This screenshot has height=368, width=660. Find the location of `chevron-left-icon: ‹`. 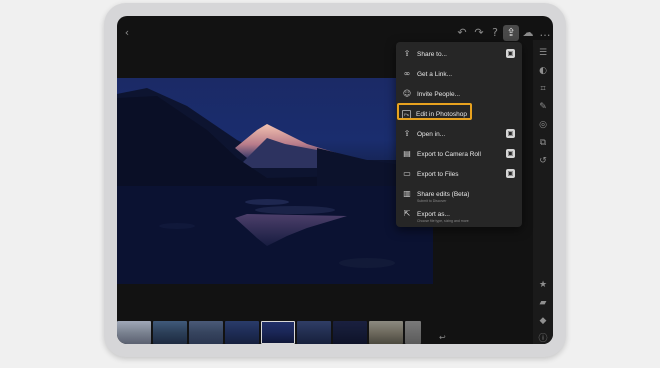

chevron-left-icon: ‹ is located at coordinates (127, 33).